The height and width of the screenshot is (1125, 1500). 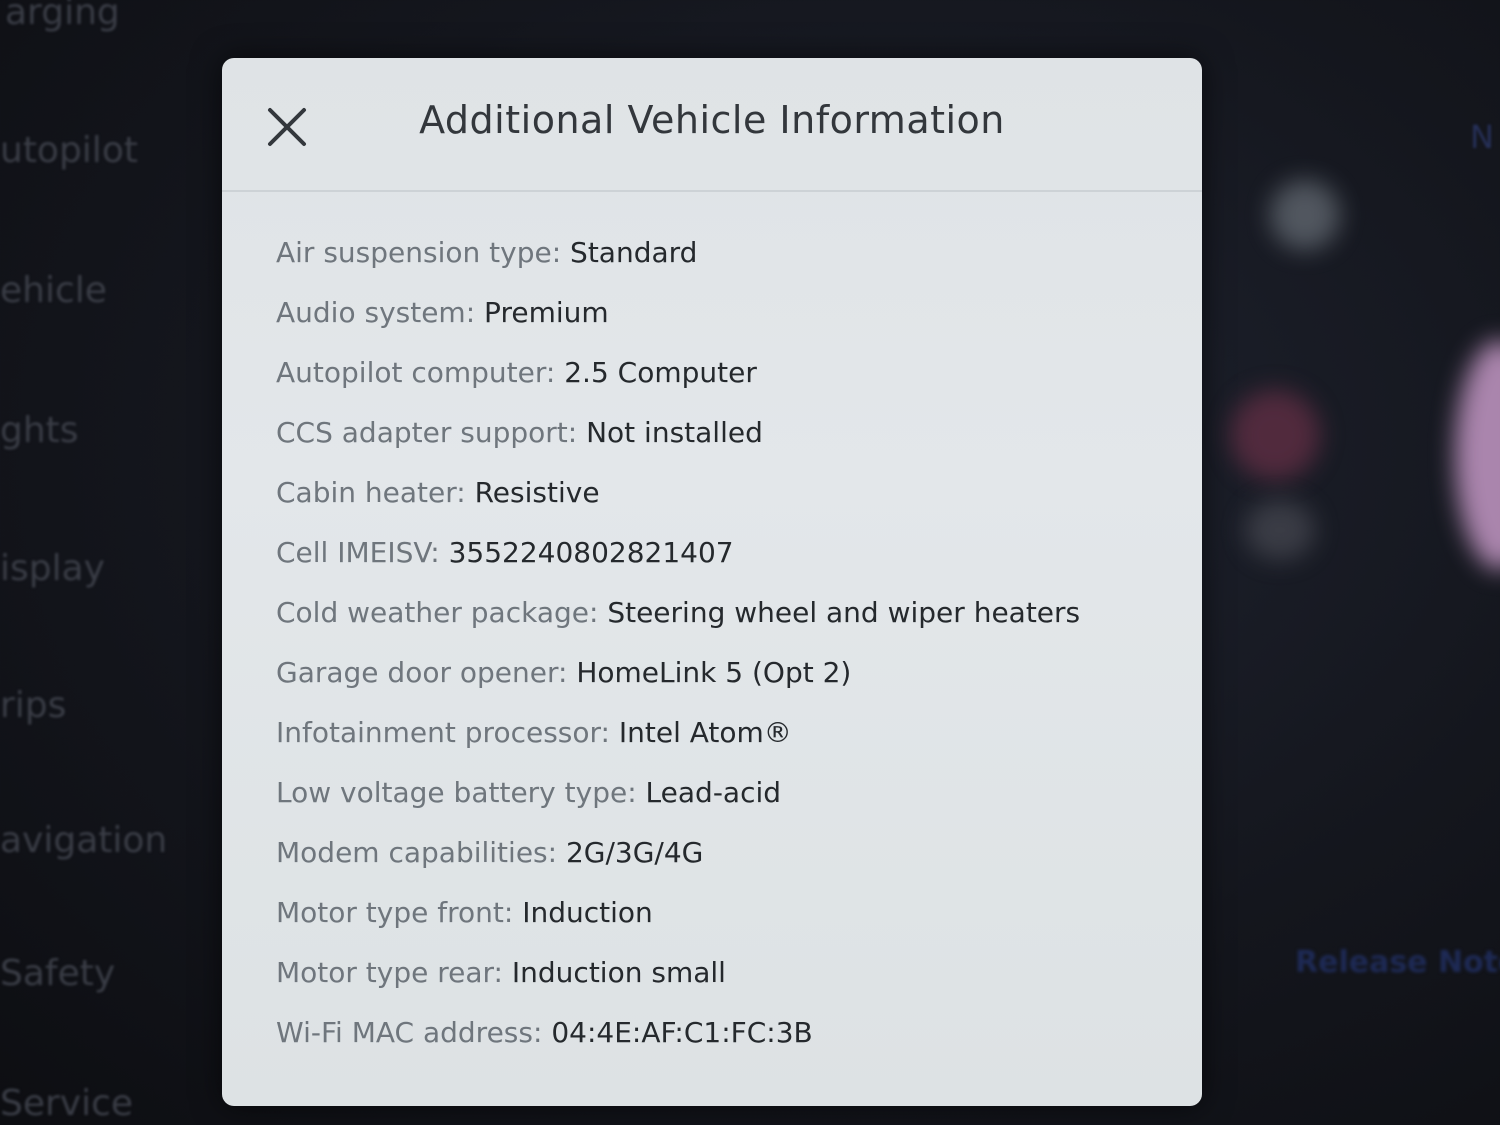 What do you see at coordinates (674, 432) in the screenshot?
I see `info-value: Not installed` at bounding box center [674, 432].